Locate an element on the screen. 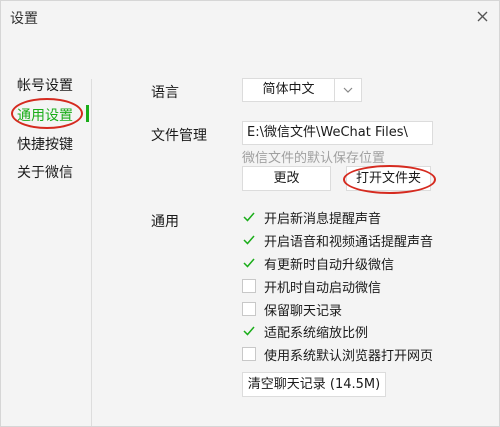 This screenshot has height=427, width=500. sidebar-item-account-settings: 帐号设置 is located at coordinates (45, 85).